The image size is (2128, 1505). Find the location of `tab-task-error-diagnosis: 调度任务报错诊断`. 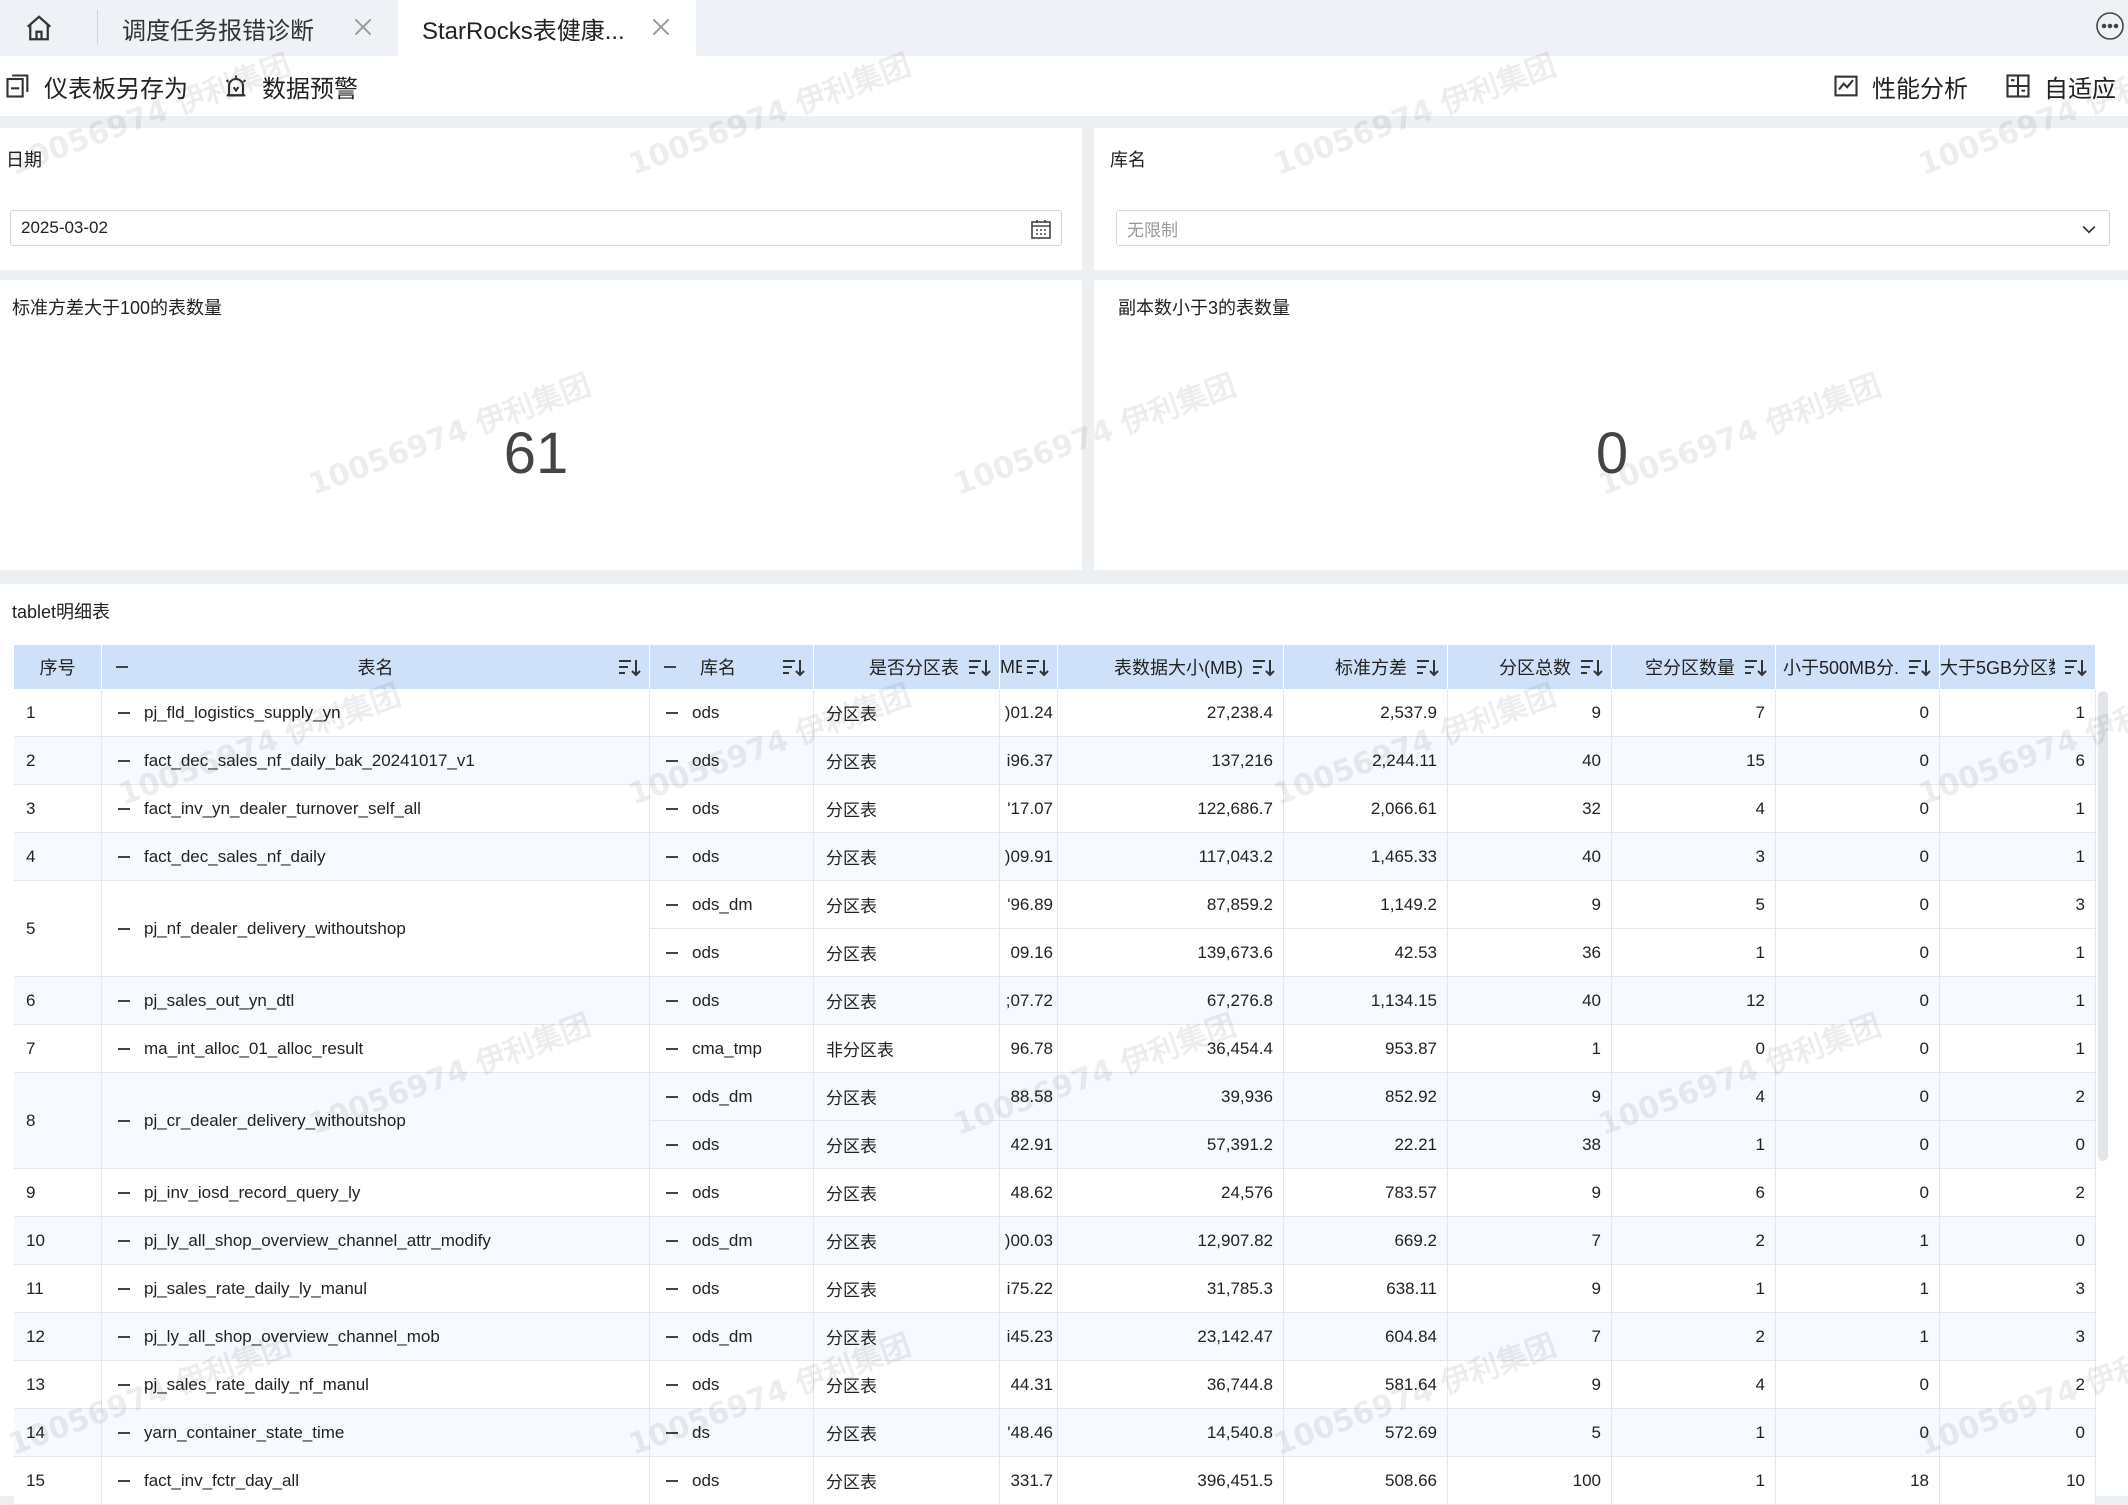

tab-task-error-diagnosis: 调度任务报错诊断 is located at coordinates (248, 28).